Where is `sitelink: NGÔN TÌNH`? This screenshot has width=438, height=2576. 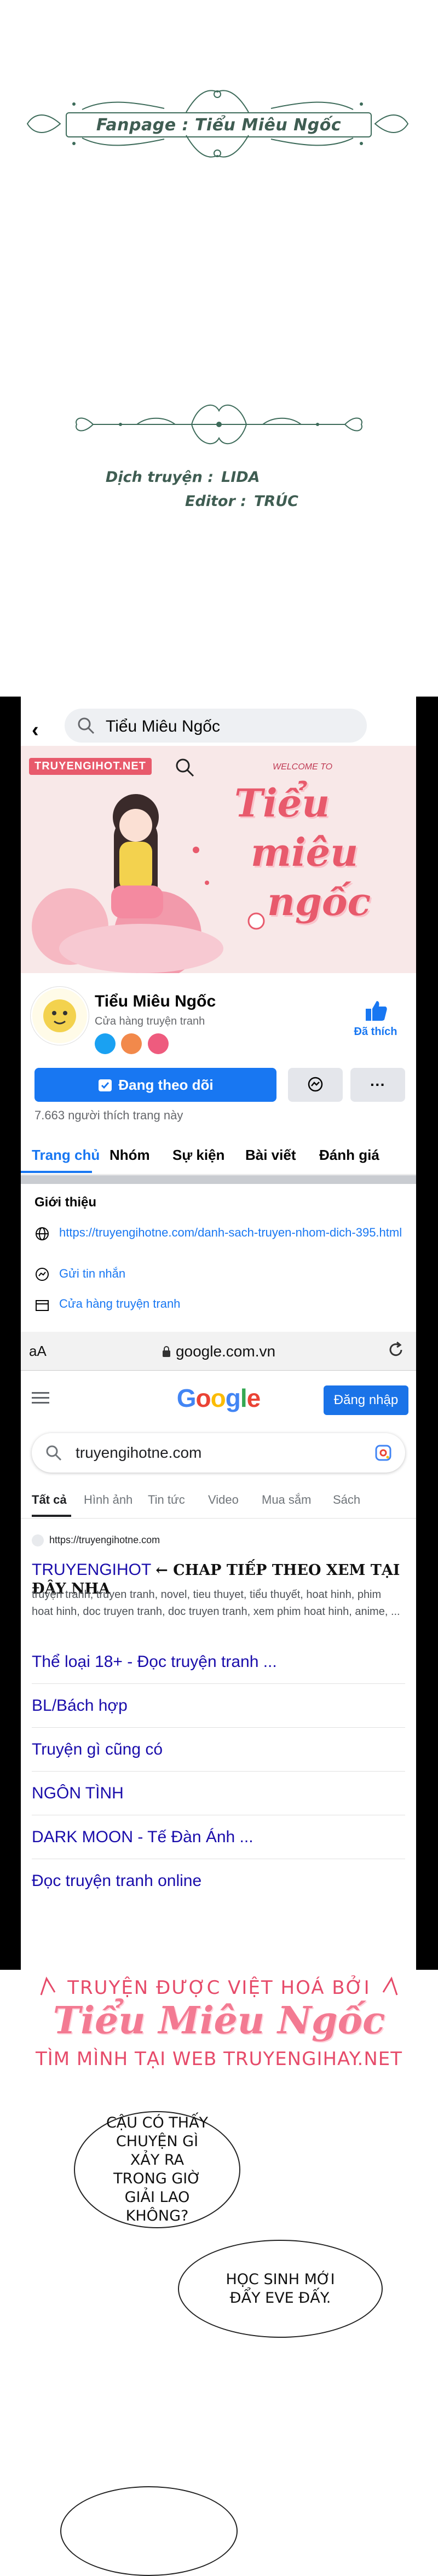
sitelink: NGÔN TÌNH is located at coordinates (218, 1793).